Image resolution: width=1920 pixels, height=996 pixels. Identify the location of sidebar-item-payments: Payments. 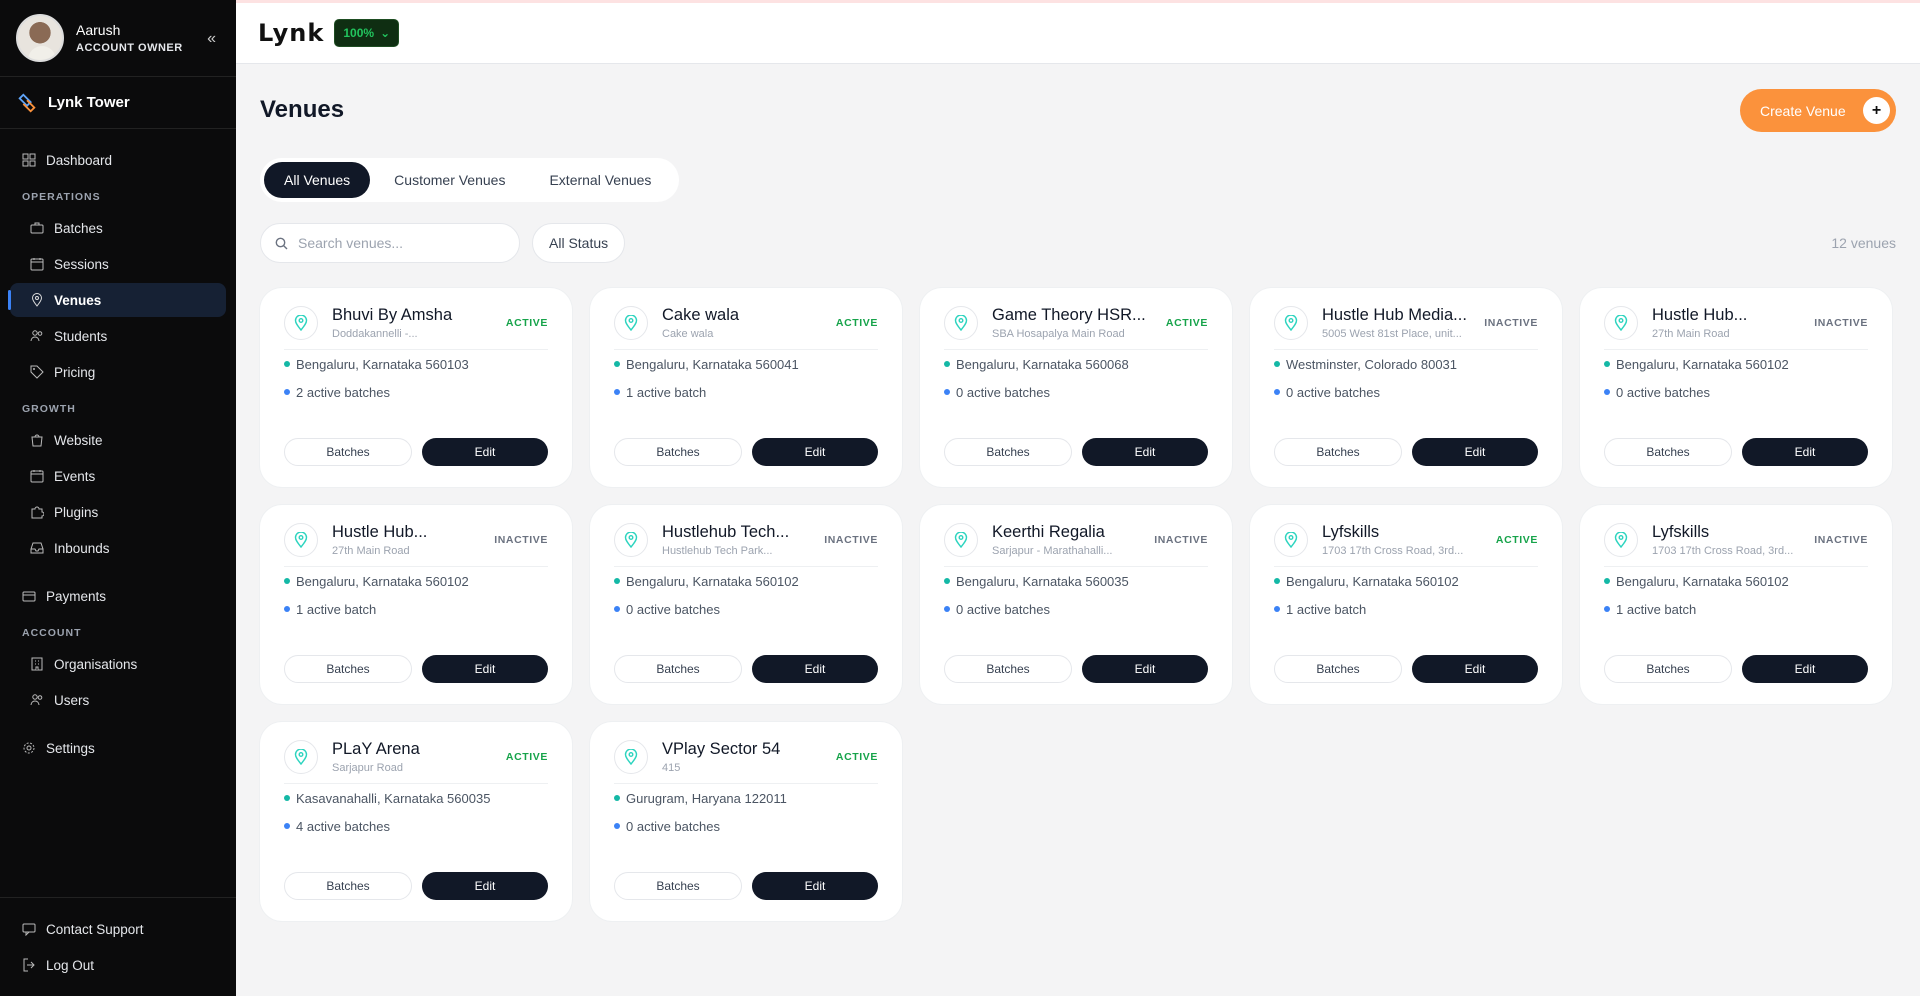
(118, 596).